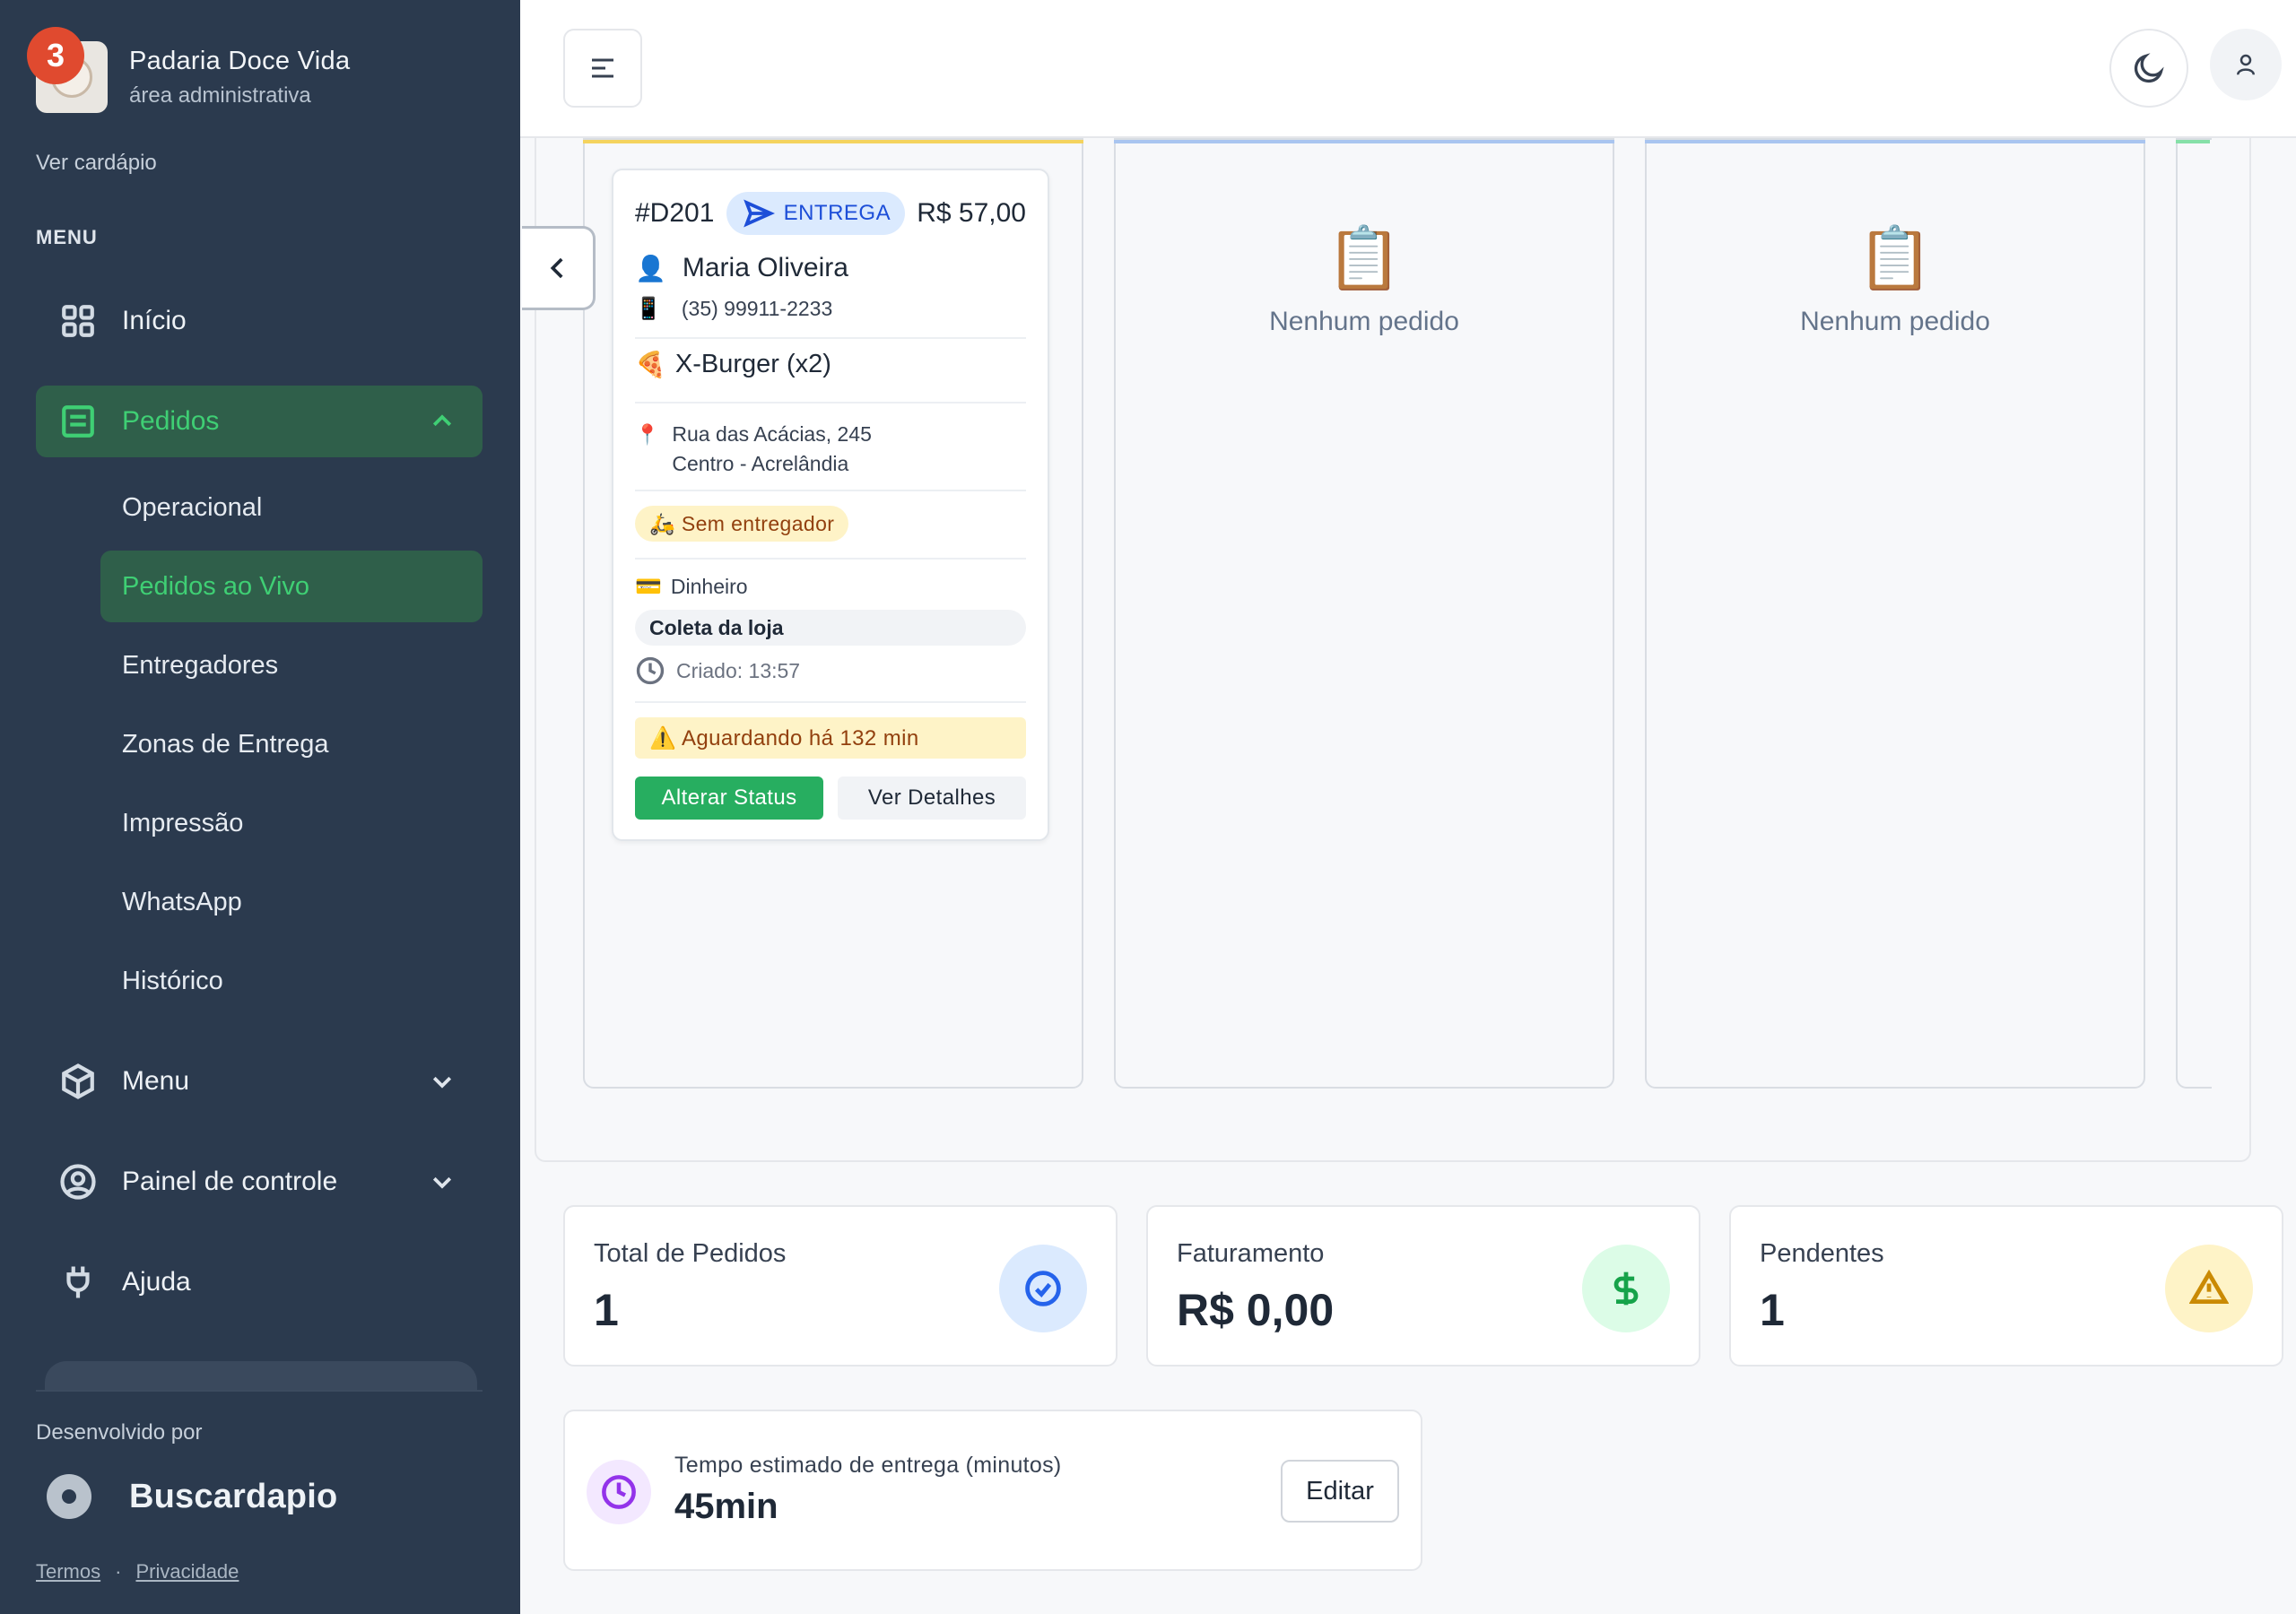  I want to click on waiting-alert: ⚠️ Aguardando há 132 min, so click(830, 738).